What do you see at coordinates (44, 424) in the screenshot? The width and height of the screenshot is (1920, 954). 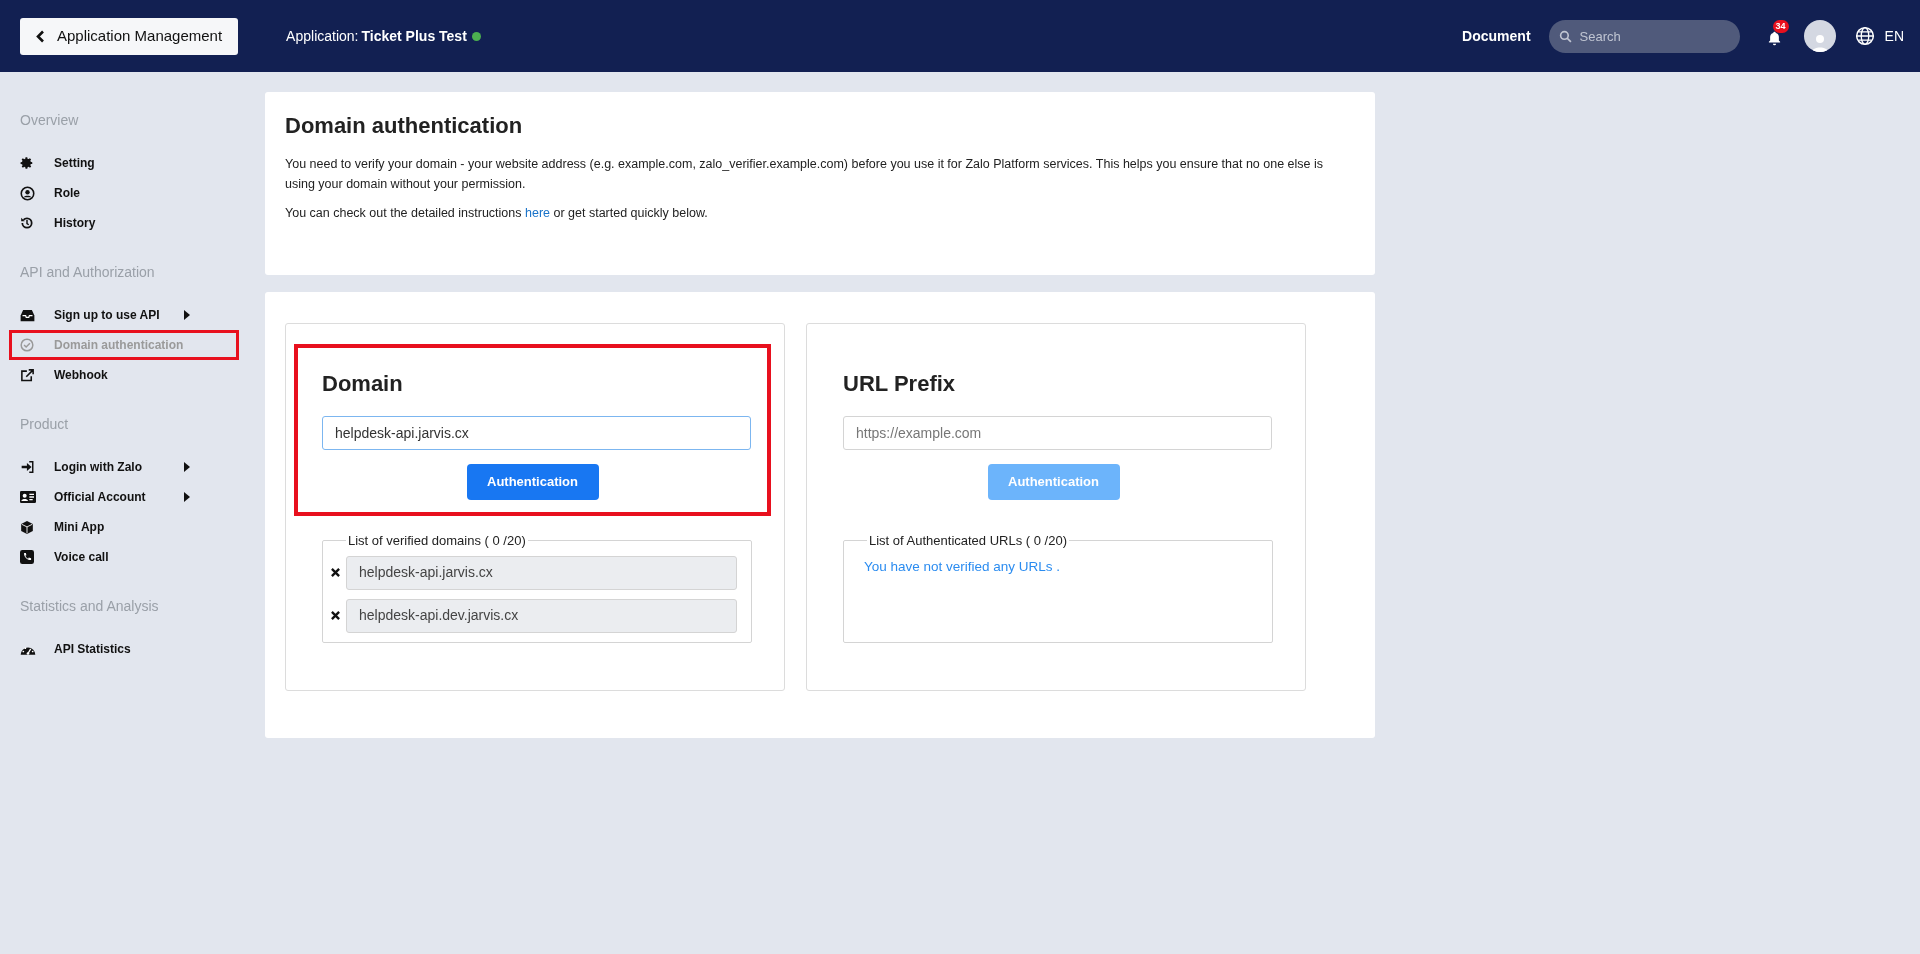 I see `sidebar-section-title: Product` at bounding box center [44, 424].